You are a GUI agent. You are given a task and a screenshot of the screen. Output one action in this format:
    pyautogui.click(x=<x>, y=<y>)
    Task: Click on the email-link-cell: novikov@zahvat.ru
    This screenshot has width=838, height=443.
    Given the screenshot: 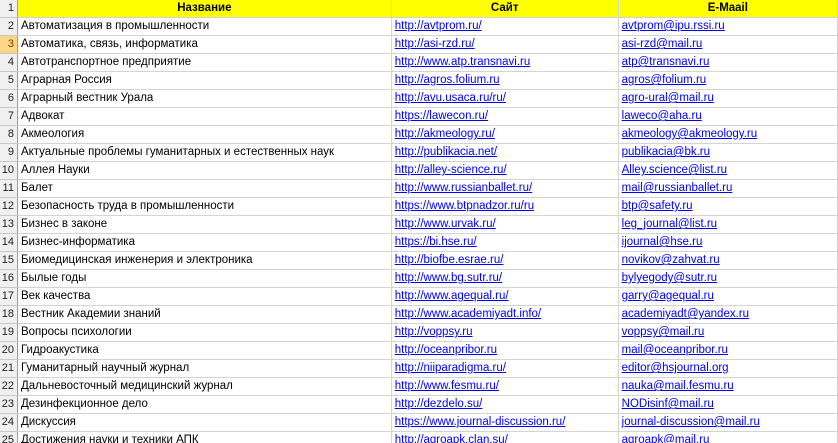 What is the action you would take?
    pyautogui.click(x=728, y=260)
    